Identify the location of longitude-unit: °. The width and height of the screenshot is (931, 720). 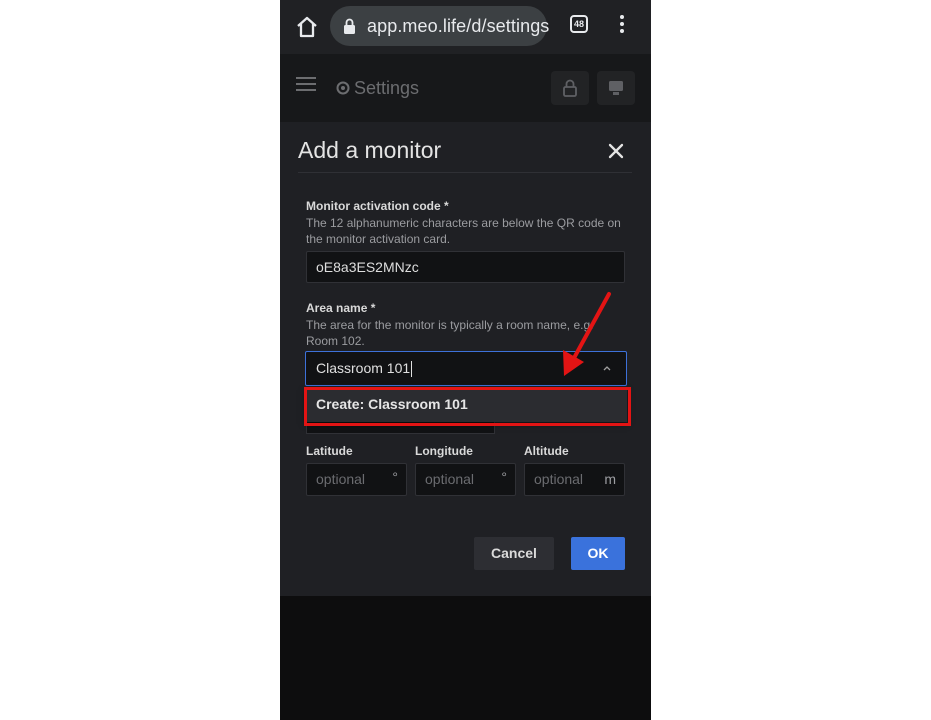
(504, 477).